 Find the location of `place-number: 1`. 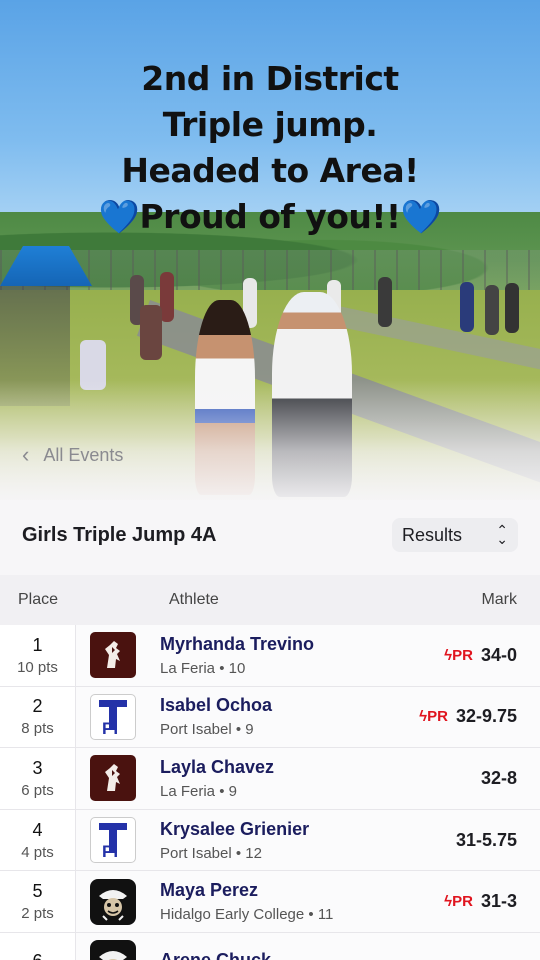

place-number: 1 is located at coordinates (37, 644).